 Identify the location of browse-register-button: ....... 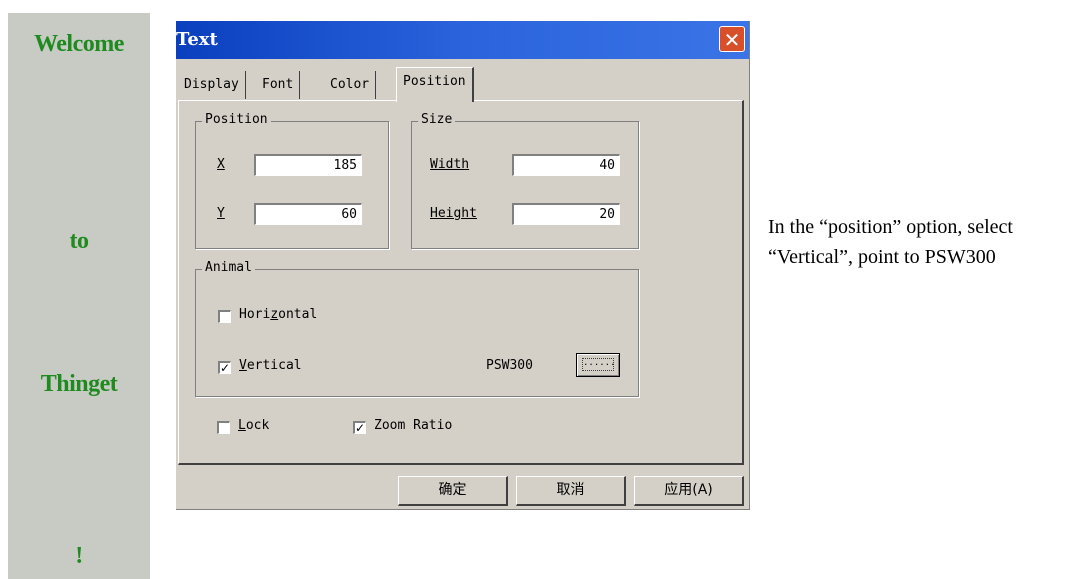
(598, 365).